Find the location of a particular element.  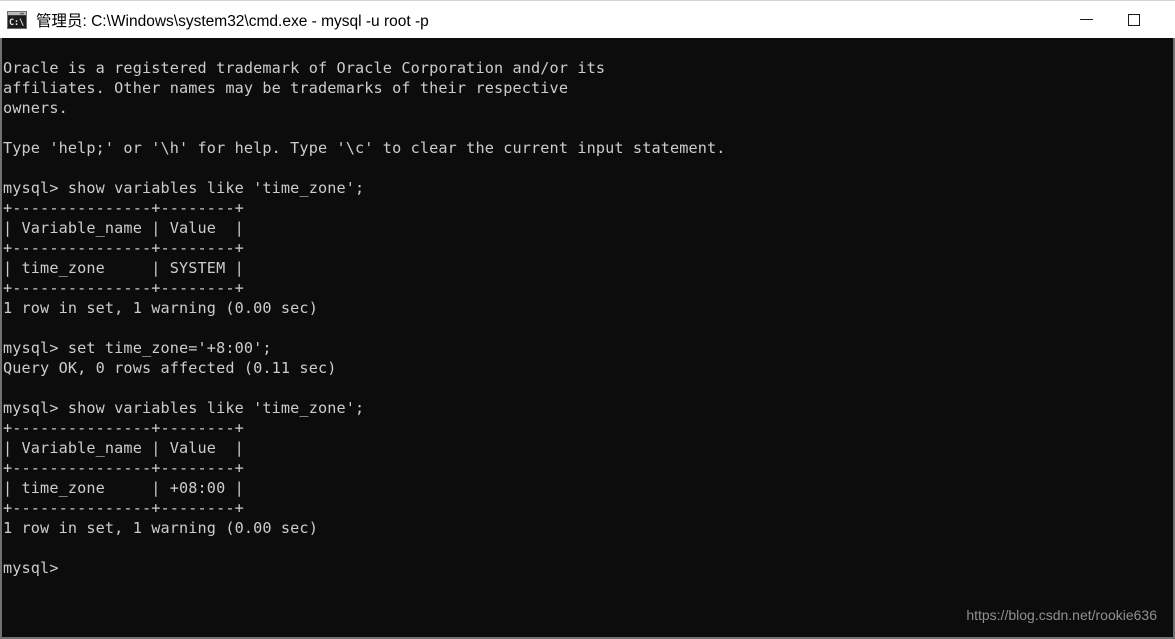

svg-text: C:\ is located at coordinates (16, 22).